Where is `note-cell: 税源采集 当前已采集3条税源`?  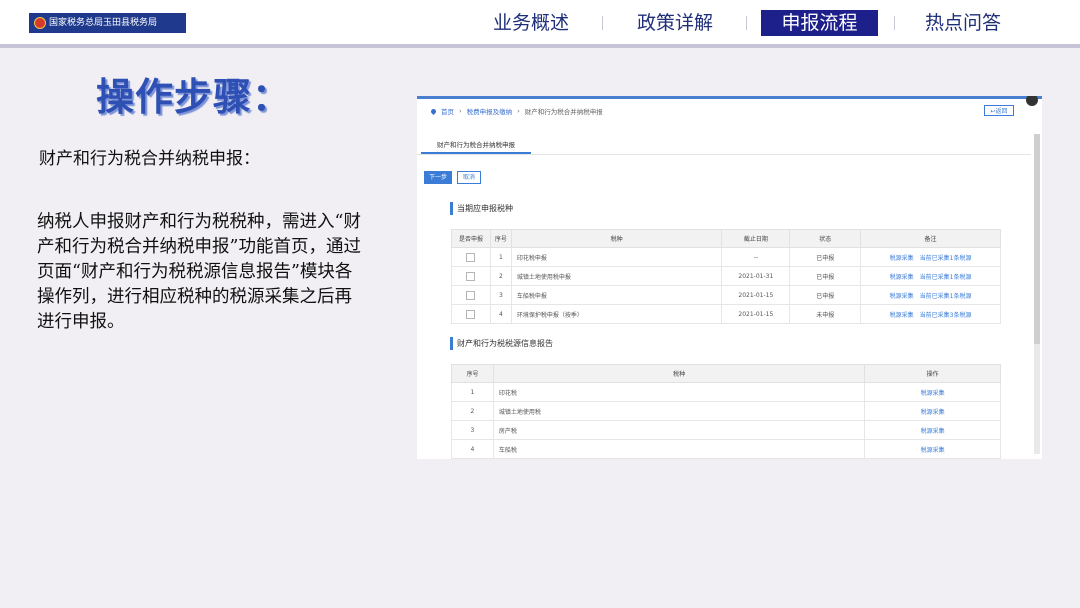
note-cell: 税源采集 当前已采集3条税源 is located at coordinates (930, 314).